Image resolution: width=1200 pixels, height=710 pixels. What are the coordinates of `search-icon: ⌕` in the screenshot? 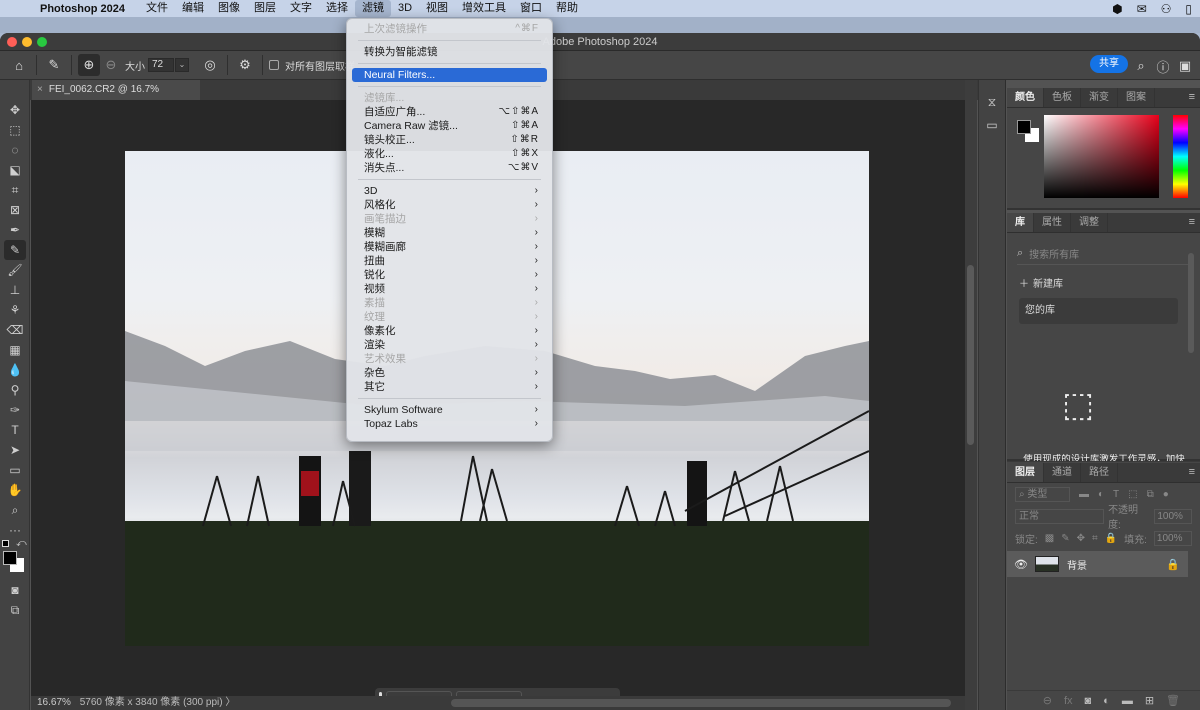 It's located at (1141, 66).